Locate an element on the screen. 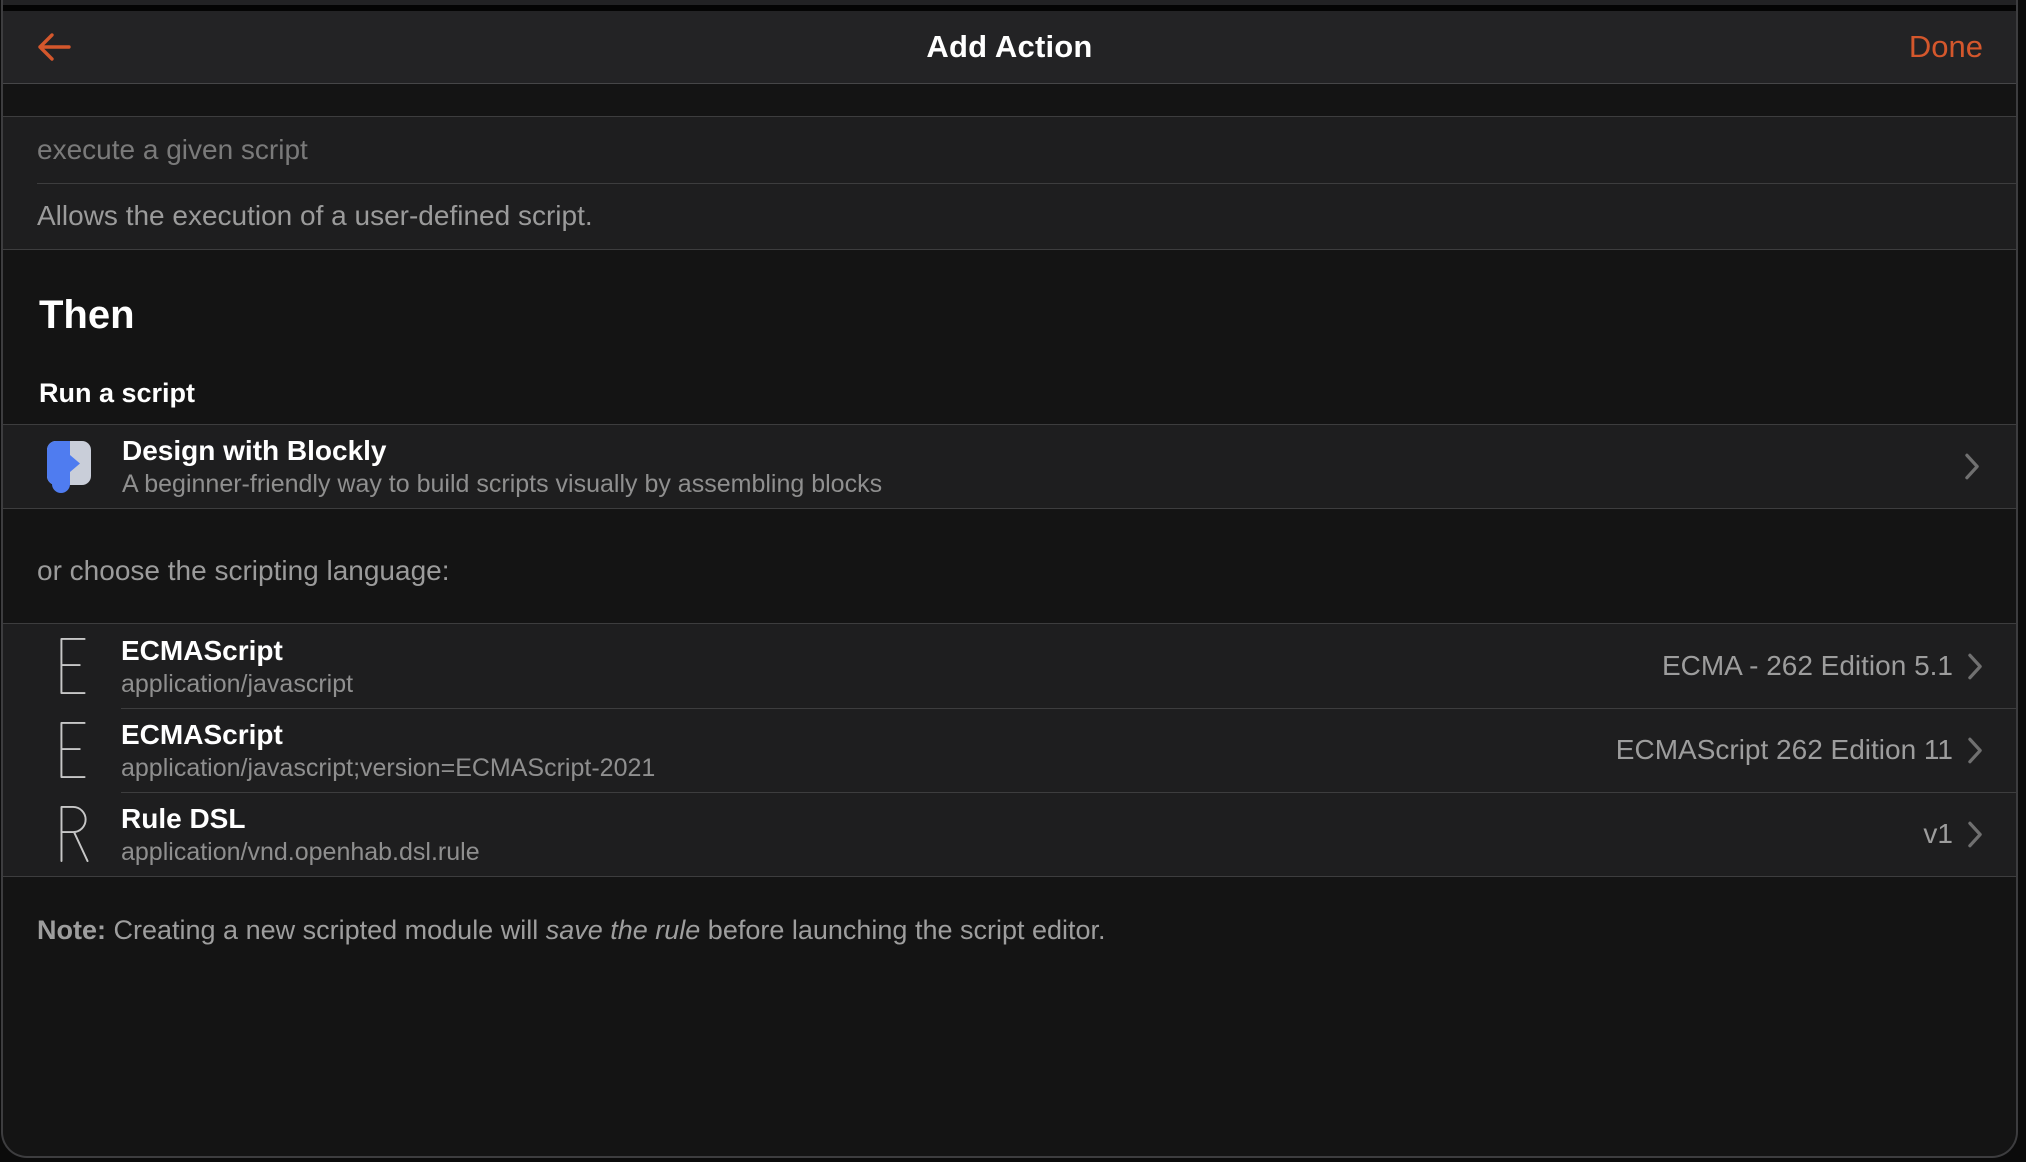  language-version: v1 is located at coordinates (1938, 833).